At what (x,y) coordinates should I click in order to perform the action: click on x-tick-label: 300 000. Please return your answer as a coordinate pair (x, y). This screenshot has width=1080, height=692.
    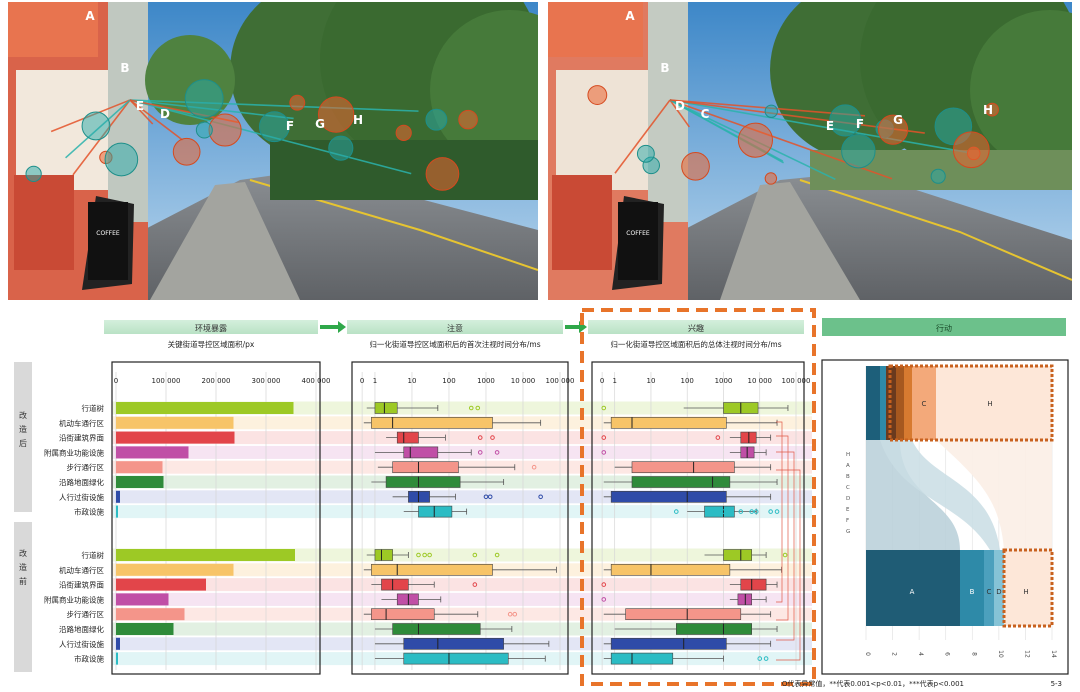
    Looking at the image, I should click on (266, 381).